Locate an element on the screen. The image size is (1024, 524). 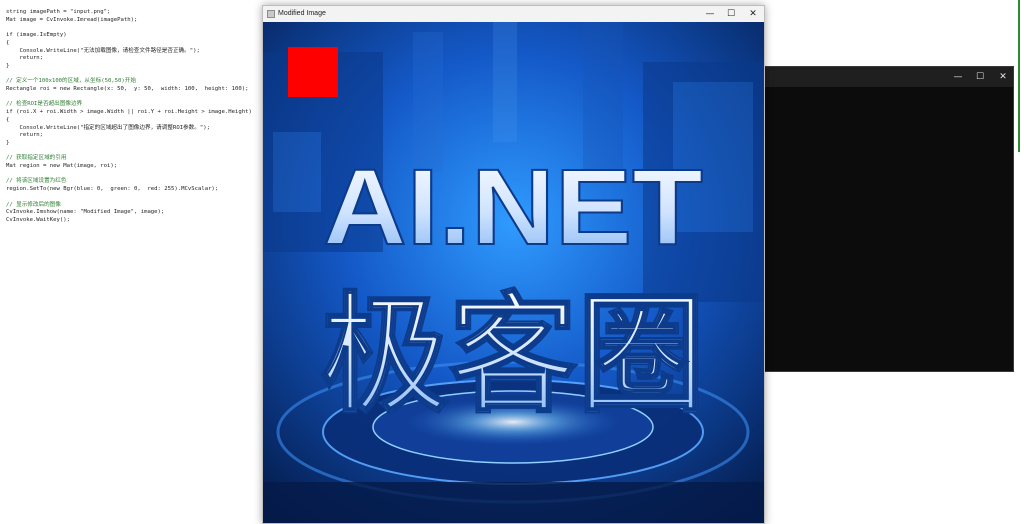
console-titlebar: — ☐ ✕ is located at coordinates (877, 77).